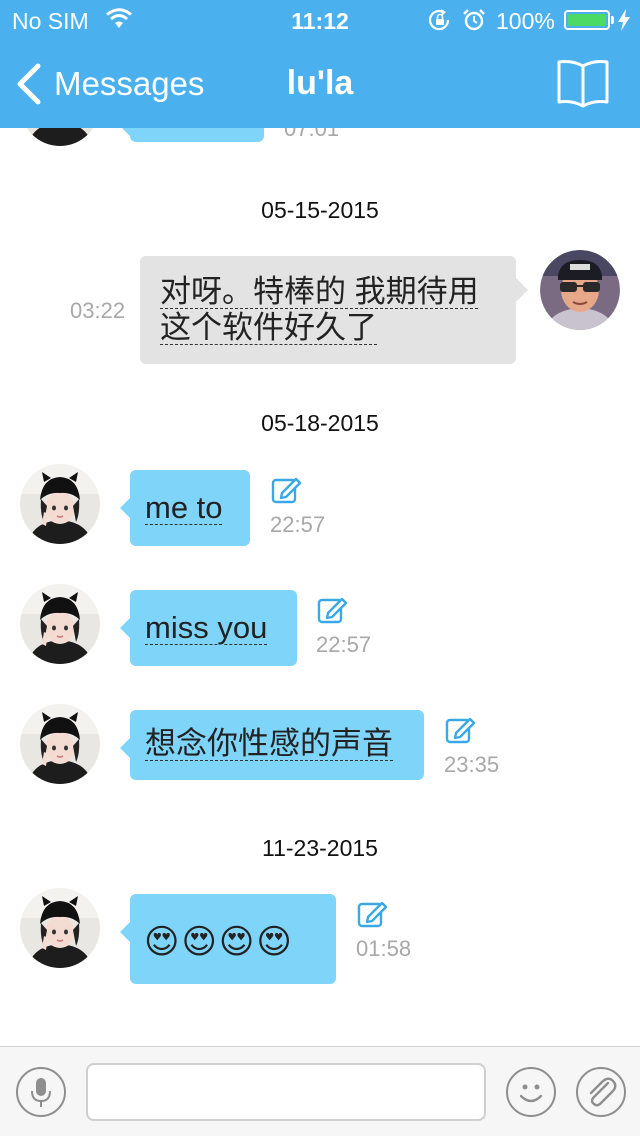 This screenshot has width=640, height=1136. What do you see at coordinates (286, 1092) in the screenshot?
I see `message-input` at bounding box center [286, 1092].